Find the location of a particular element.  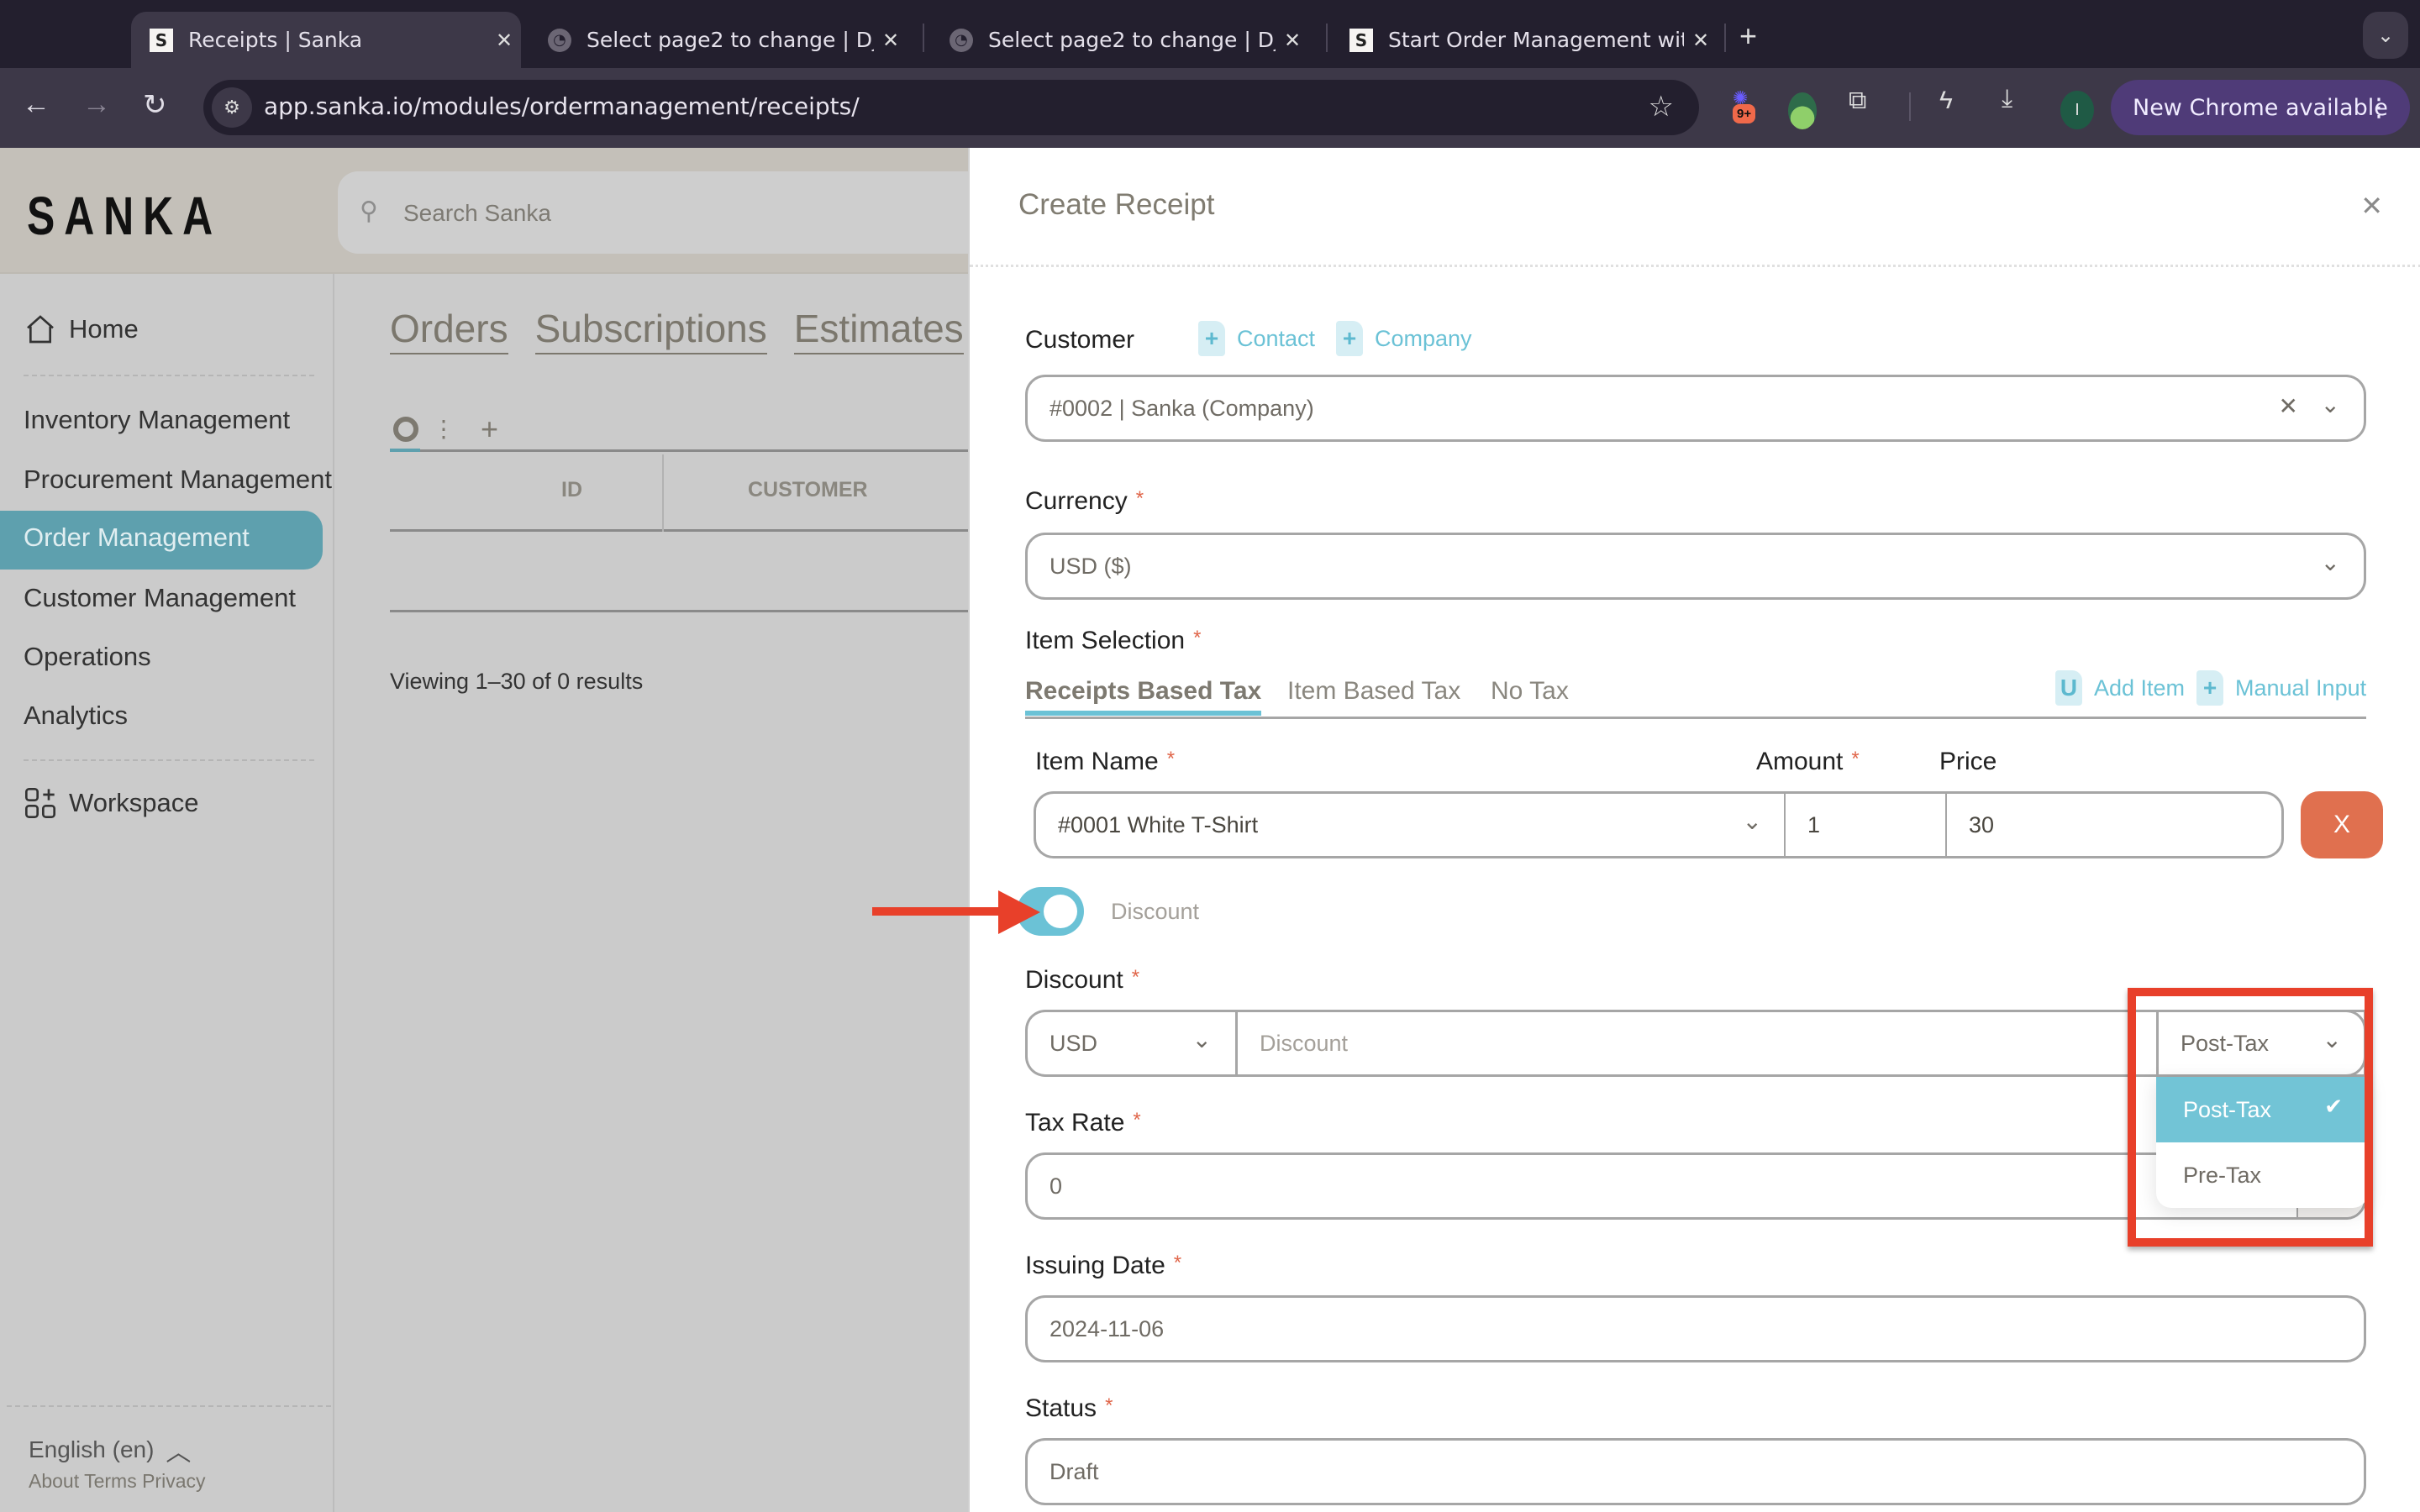

amount-value: 1 is located at coordinates (1814, 824).